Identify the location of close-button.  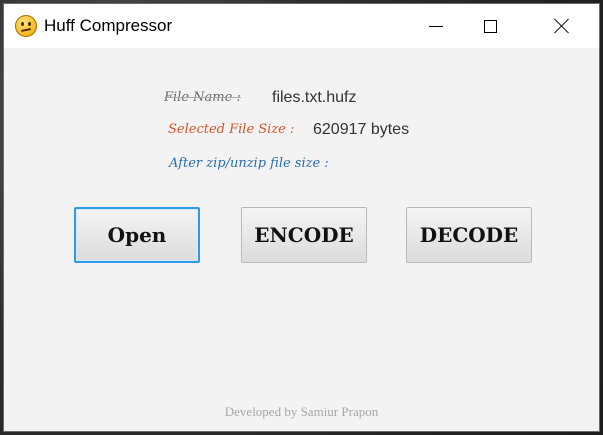
(562, 26).